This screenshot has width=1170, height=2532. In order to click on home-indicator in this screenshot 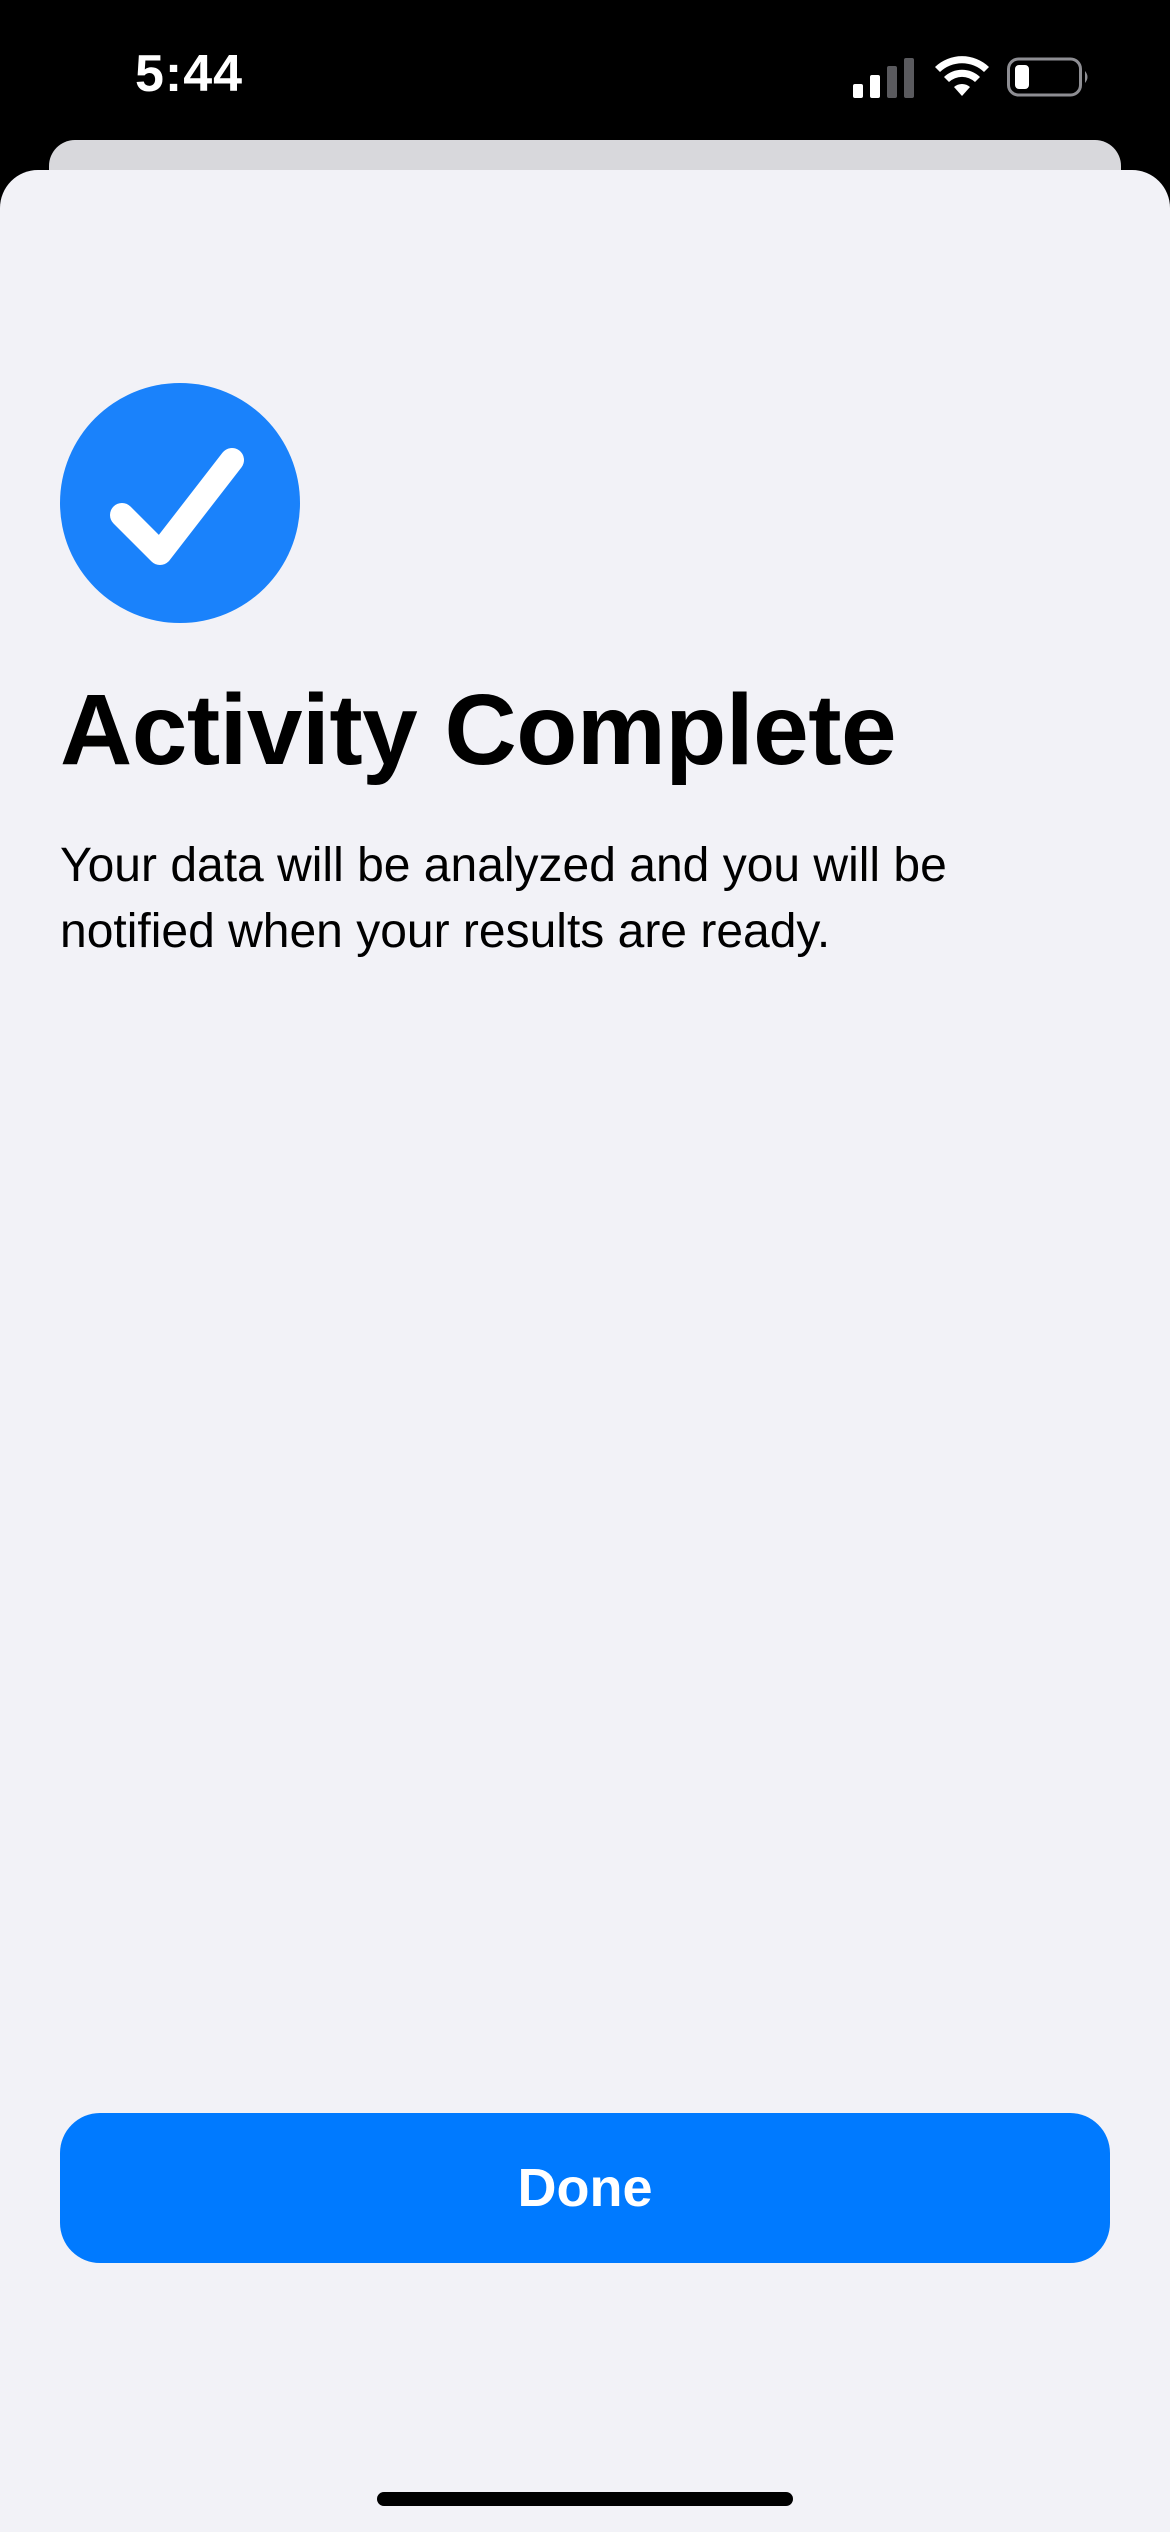, I will do `click(585, 2499)`.